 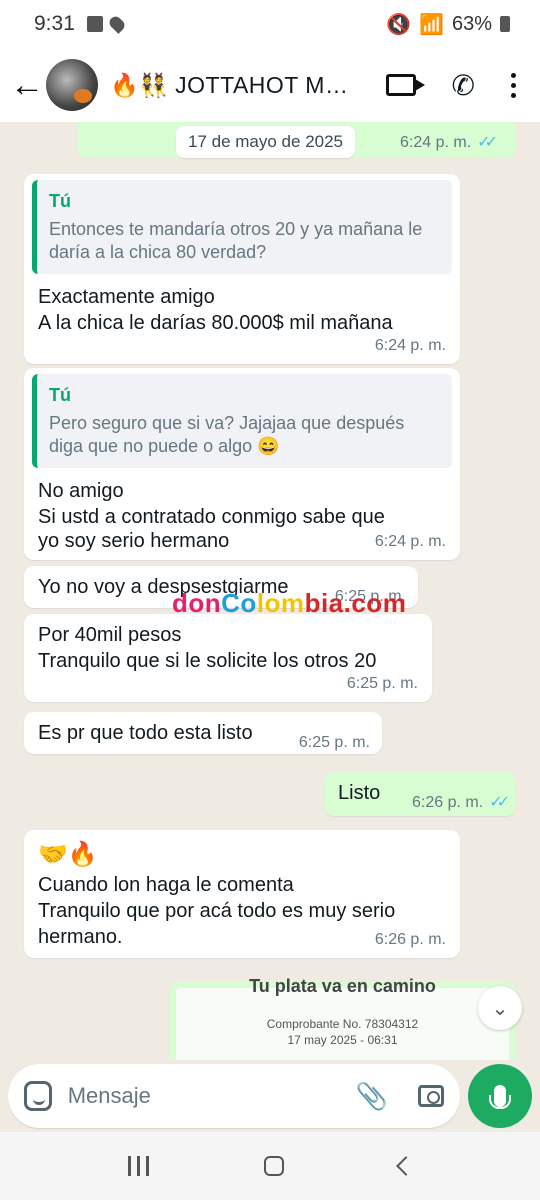 I want to click on message-input-pill: 📎, so click(x=234, y=1096).